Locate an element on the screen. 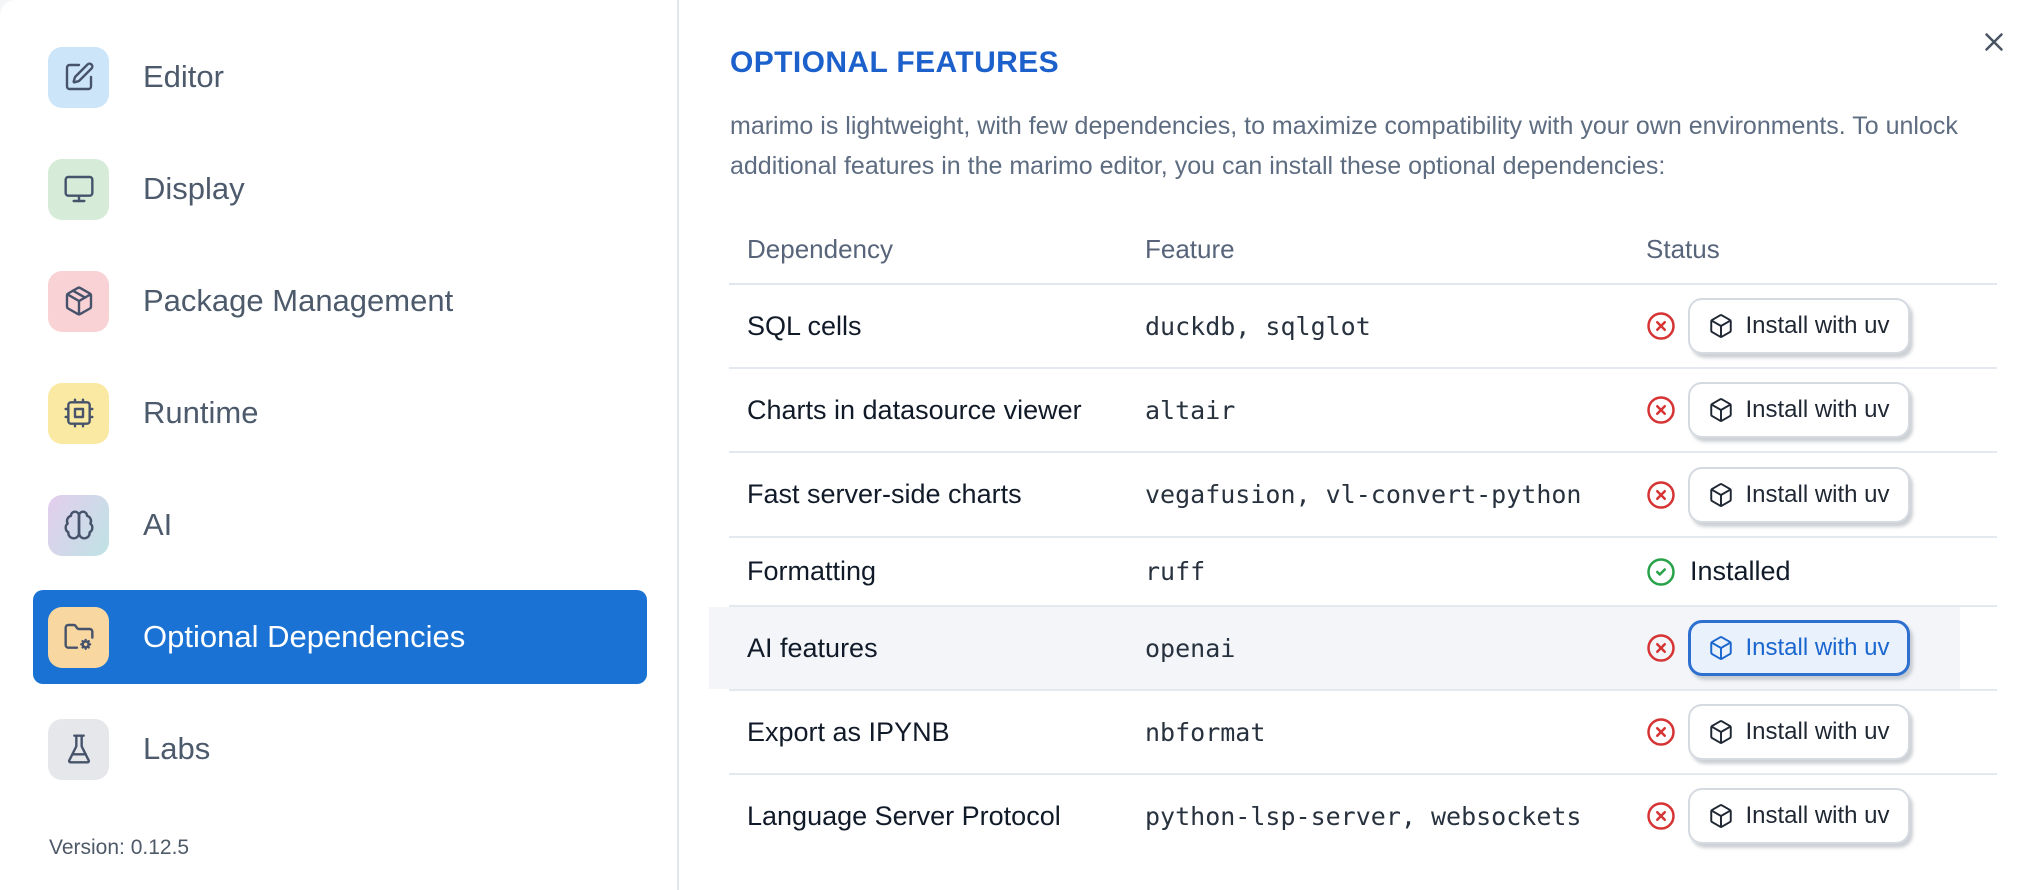  column-header-feature: Feature is located at coordinates (1190, 248).